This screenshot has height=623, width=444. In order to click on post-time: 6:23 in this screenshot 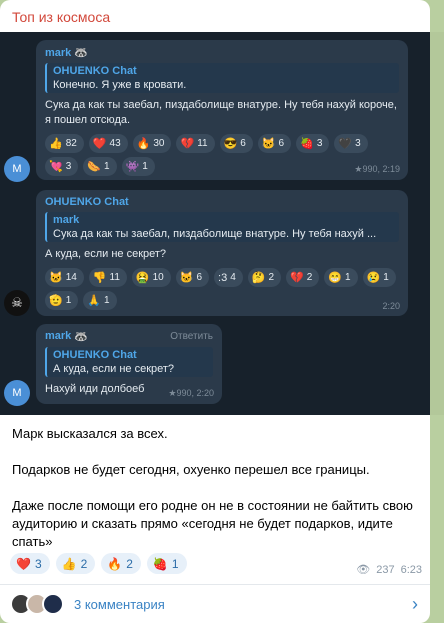, I will do `click(411, 569)`.